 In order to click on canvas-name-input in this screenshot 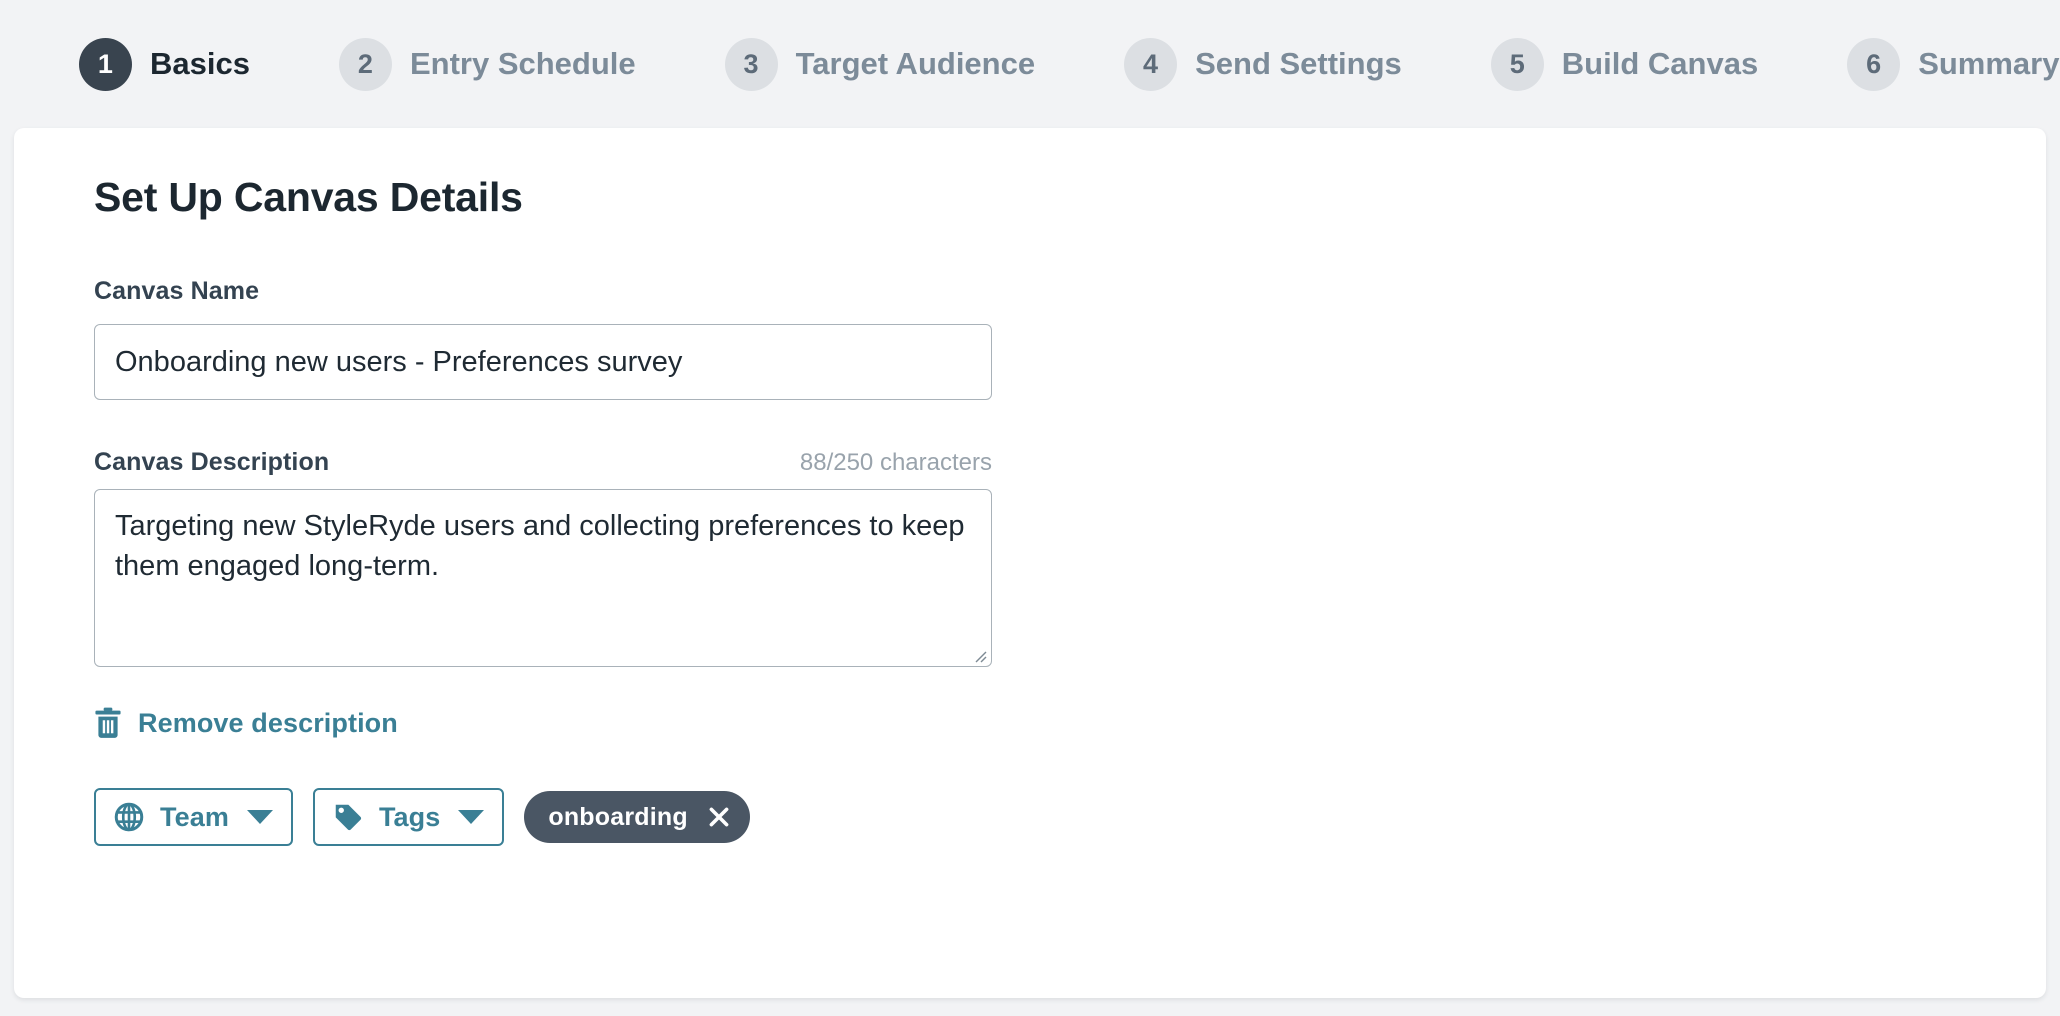, I will do `click(543, 362)`.